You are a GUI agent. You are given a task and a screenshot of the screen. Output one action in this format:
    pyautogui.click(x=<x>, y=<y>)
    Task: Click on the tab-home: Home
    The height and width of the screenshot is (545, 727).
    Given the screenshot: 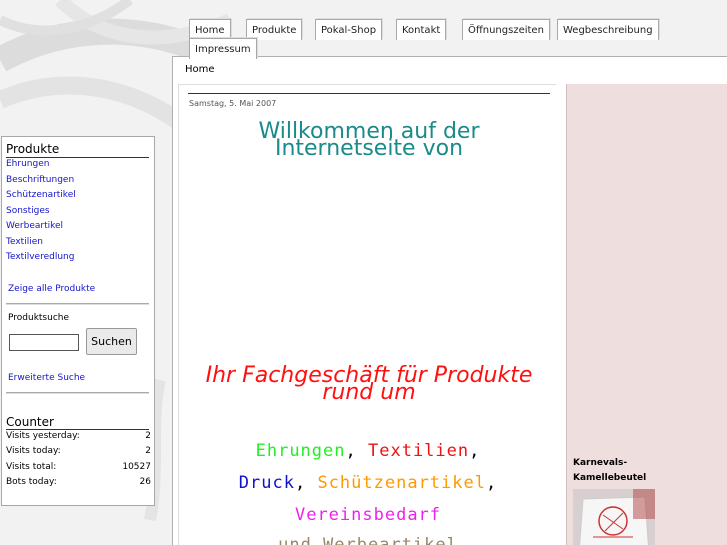 What is the action you would take?
    pyautogui.click(x=210, y=29)
    